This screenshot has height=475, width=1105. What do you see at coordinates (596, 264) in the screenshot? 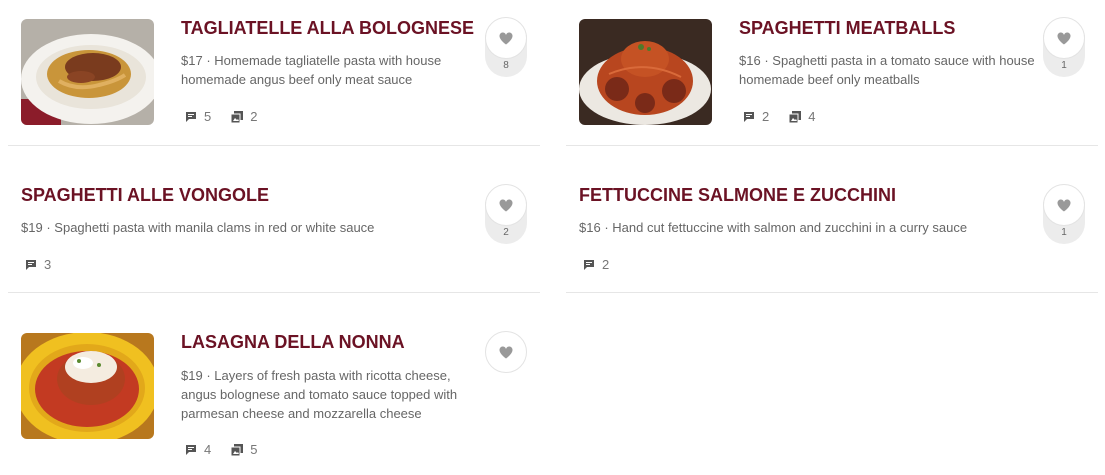
I see `comments-count: 2` at bounding box center [596, 264].